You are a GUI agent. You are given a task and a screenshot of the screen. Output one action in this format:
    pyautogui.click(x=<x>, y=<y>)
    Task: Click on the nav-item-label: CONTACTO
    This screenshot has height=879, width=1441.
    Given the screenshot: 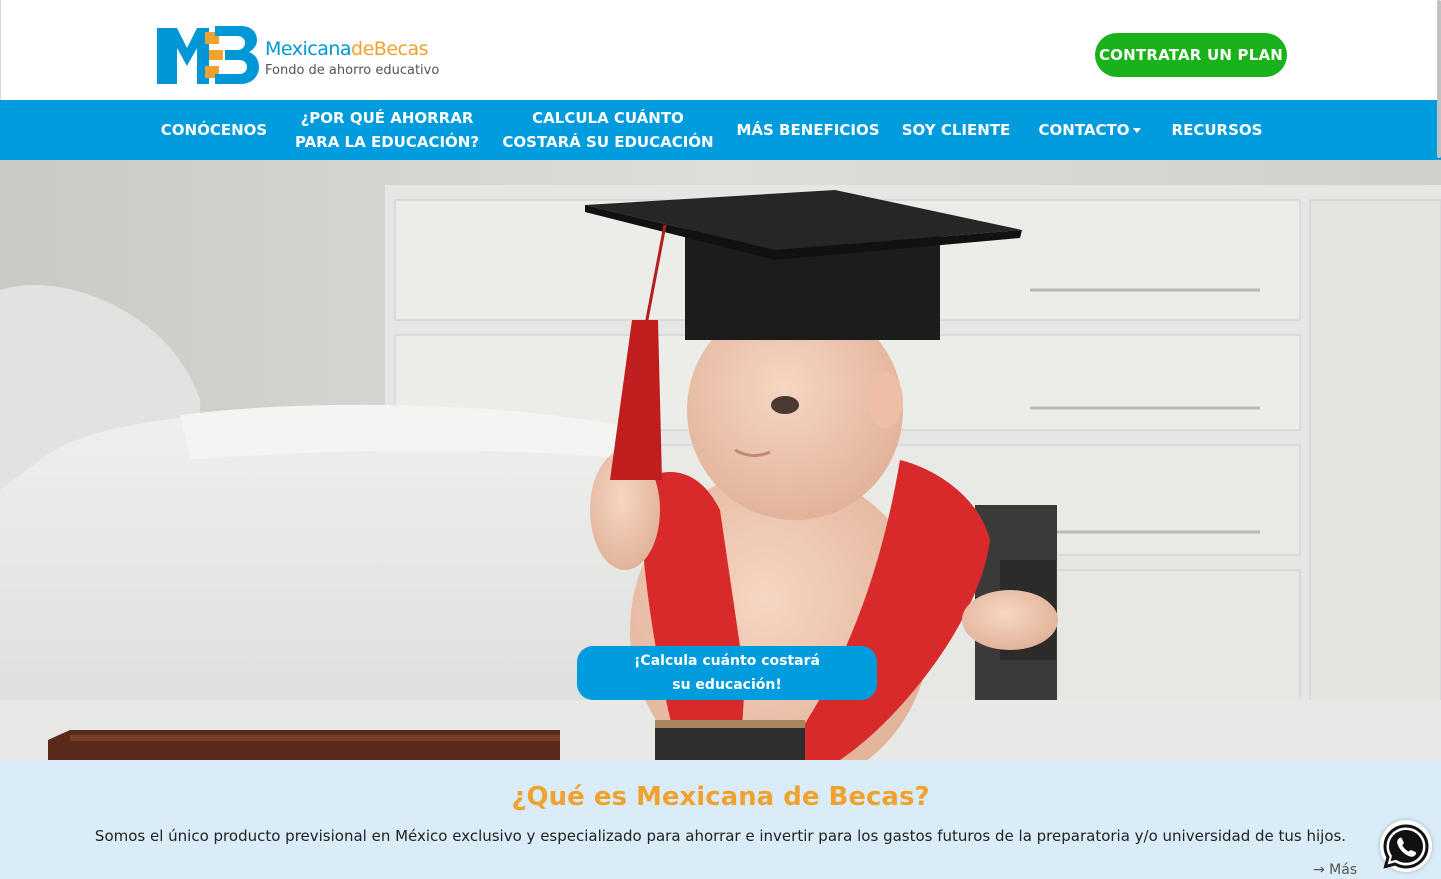 What is the action you would take?
    pyautogui.click(x=1084, y=130)
    